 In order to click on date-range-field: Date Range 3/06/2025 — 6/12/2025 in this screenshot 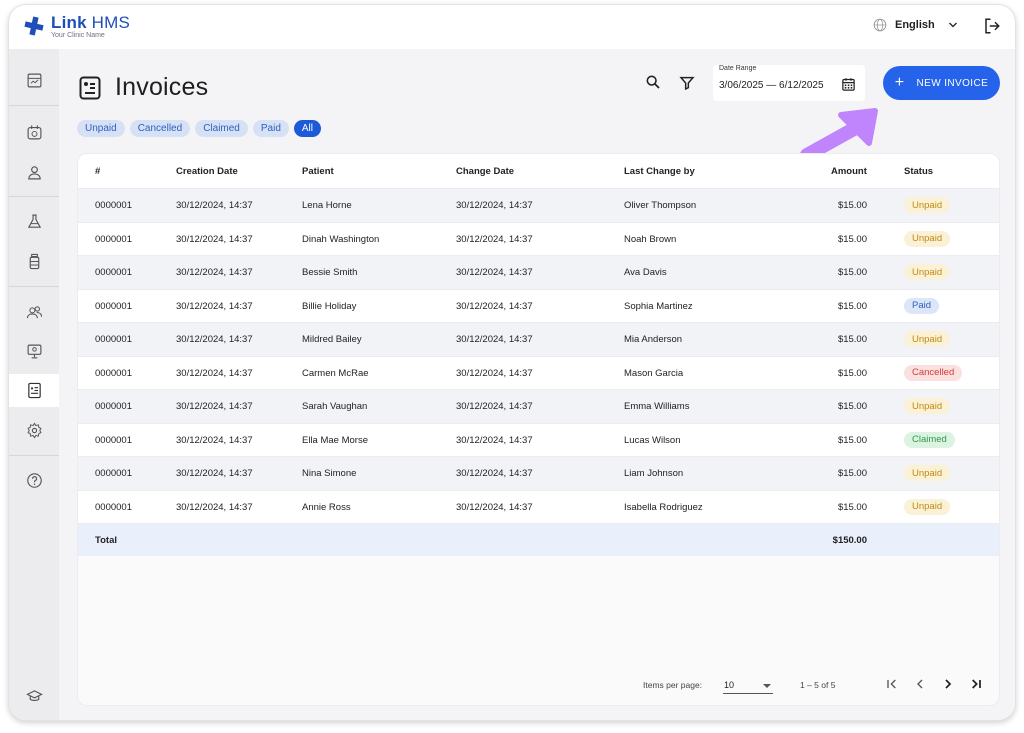, I will do `click(789, 83)`.